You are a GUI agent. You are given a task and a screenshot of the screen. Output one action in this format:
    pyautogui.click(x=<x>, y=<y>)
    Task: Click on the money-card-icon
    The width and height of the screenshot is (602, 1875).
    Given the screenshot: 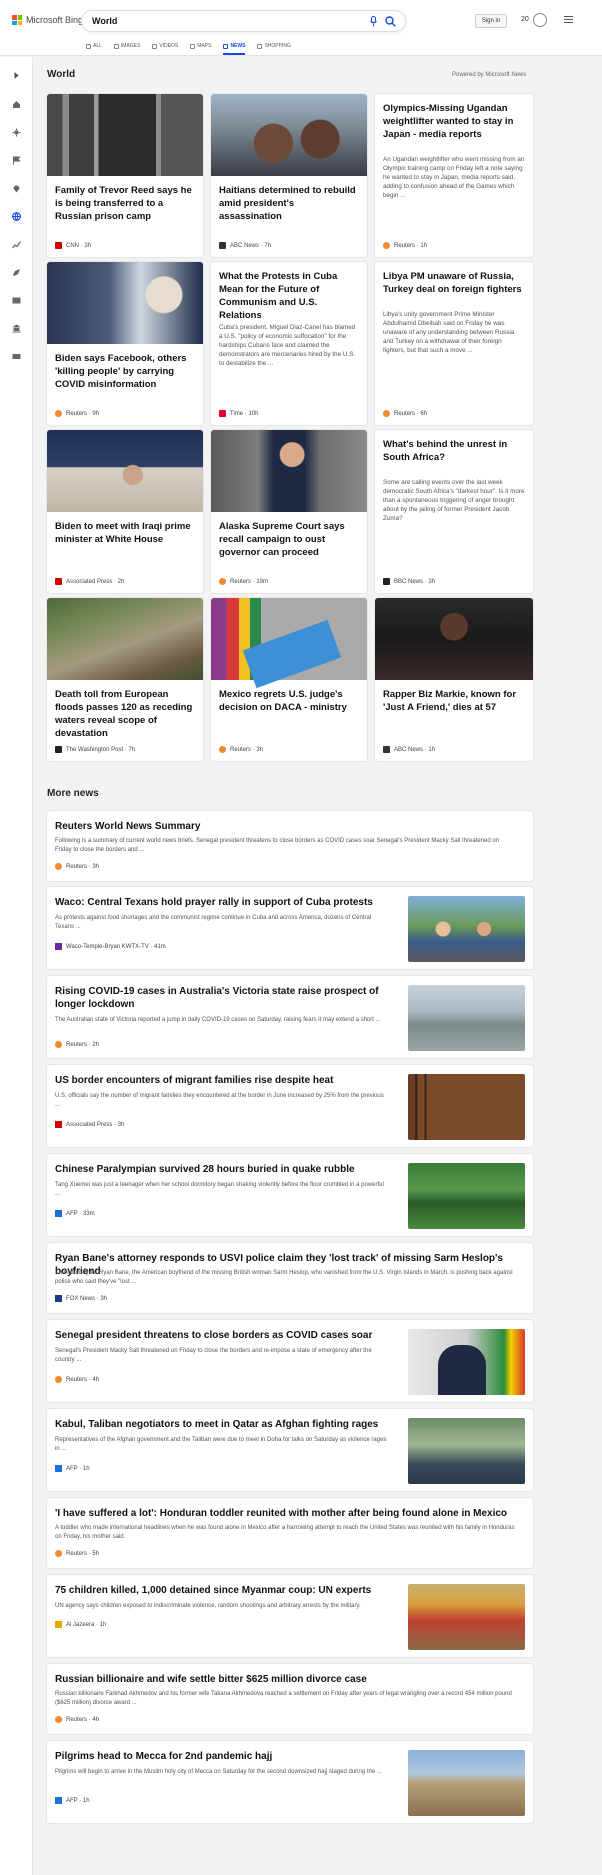 What is the action you would take?
    pyautogui.click(x=16, y=356)
    